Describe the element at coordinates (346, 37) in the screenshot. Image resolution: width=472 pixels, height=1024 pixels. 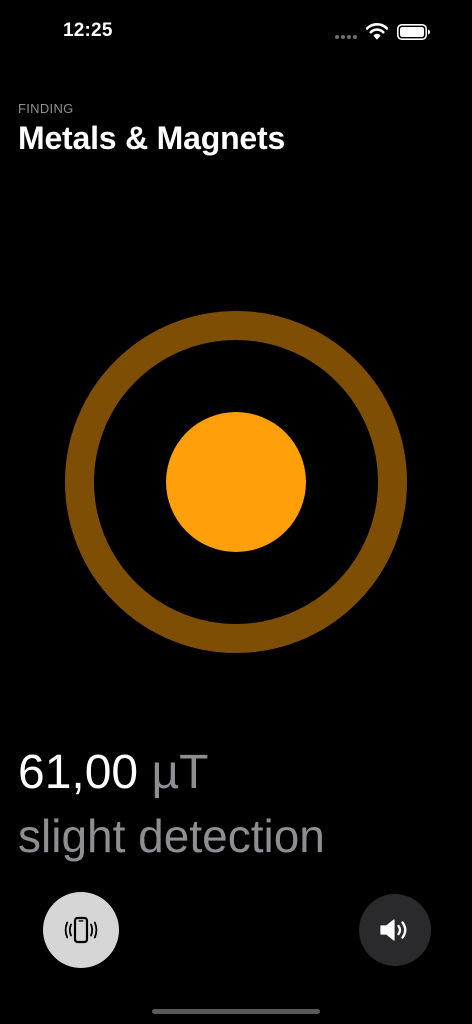
I see `cellular-icon` at that location.